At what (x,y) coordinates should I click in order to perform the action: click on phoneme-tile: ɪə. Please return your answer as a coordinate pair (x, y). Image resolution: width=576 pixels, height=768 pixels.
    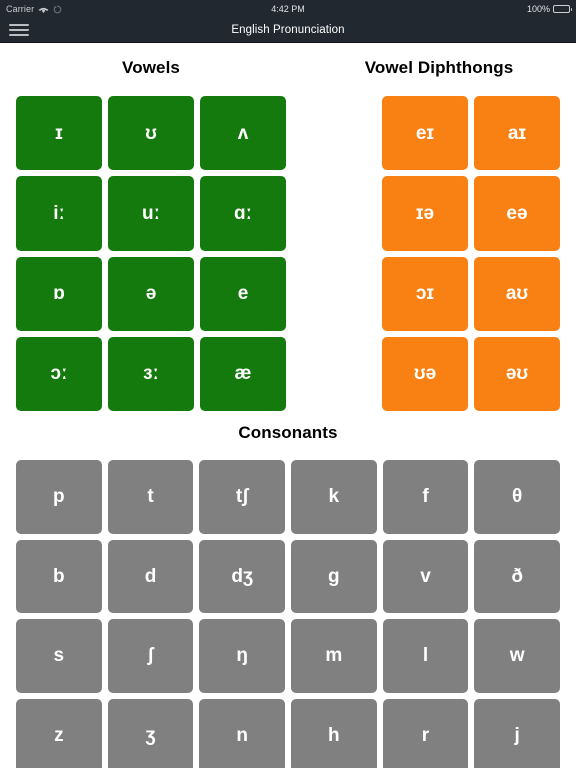
    Looking at the image, I should click on (425, 213).